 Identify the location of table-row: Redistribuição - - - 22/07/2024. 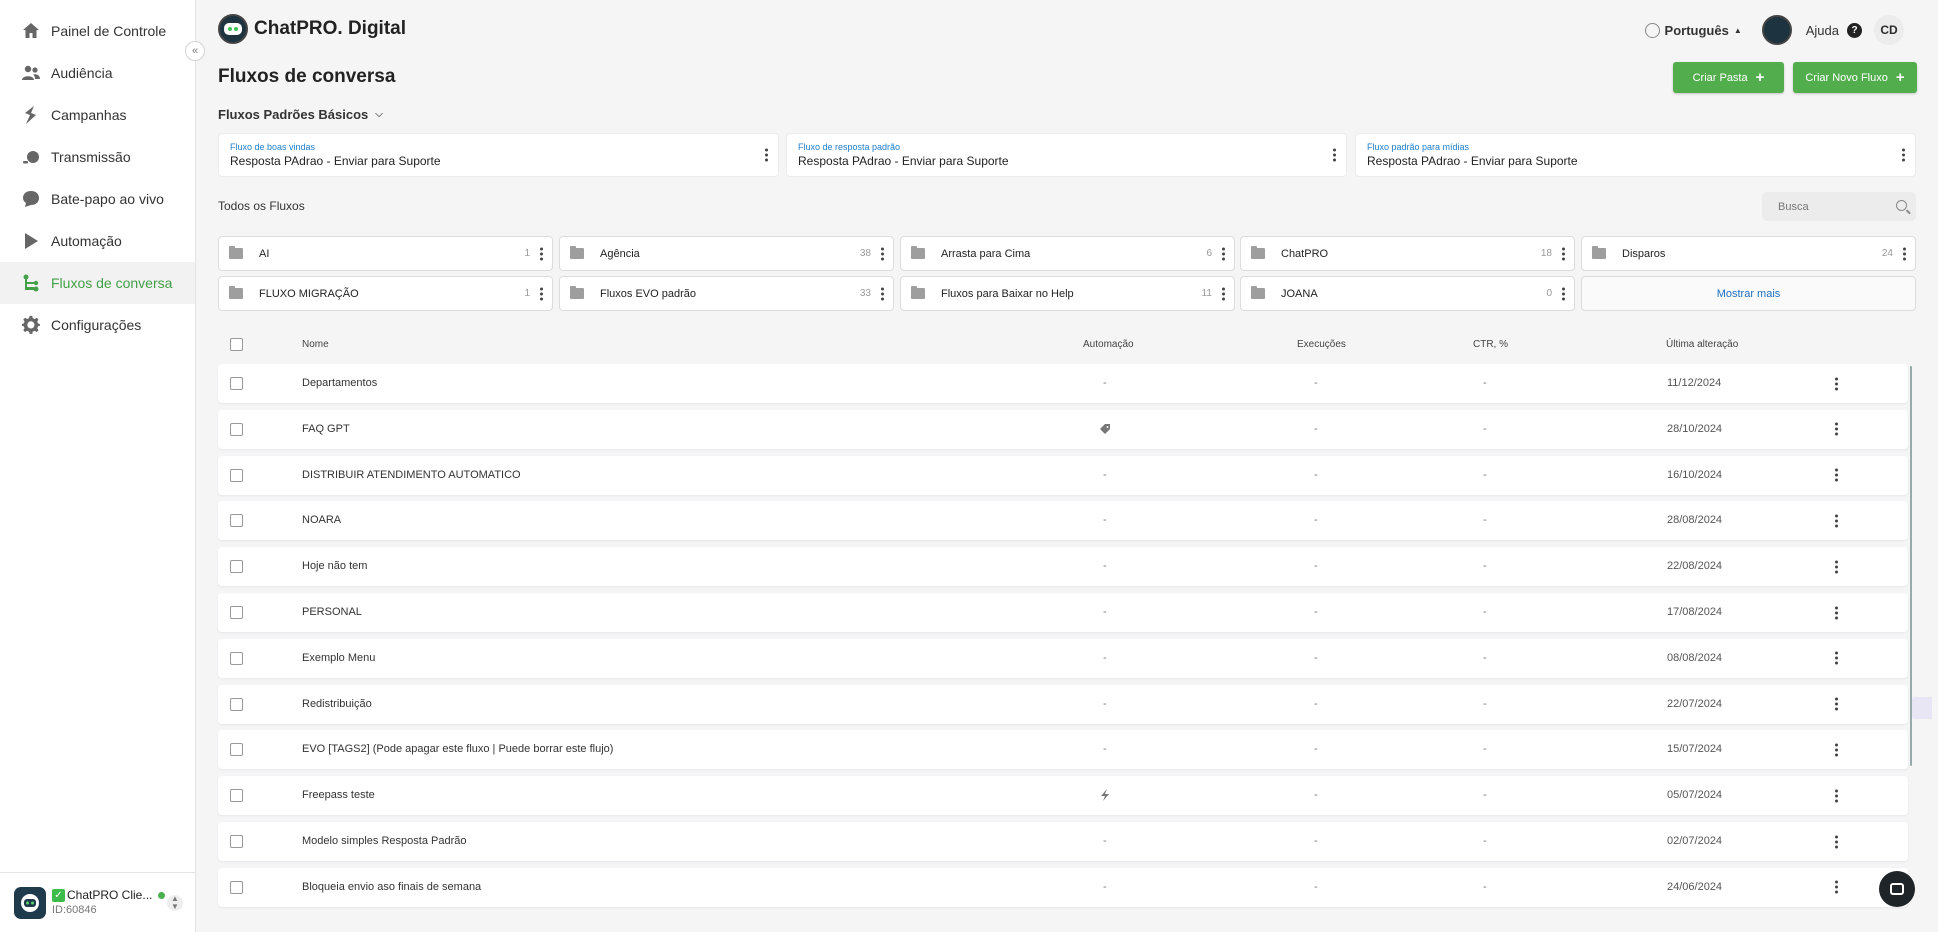
(1063, 704).